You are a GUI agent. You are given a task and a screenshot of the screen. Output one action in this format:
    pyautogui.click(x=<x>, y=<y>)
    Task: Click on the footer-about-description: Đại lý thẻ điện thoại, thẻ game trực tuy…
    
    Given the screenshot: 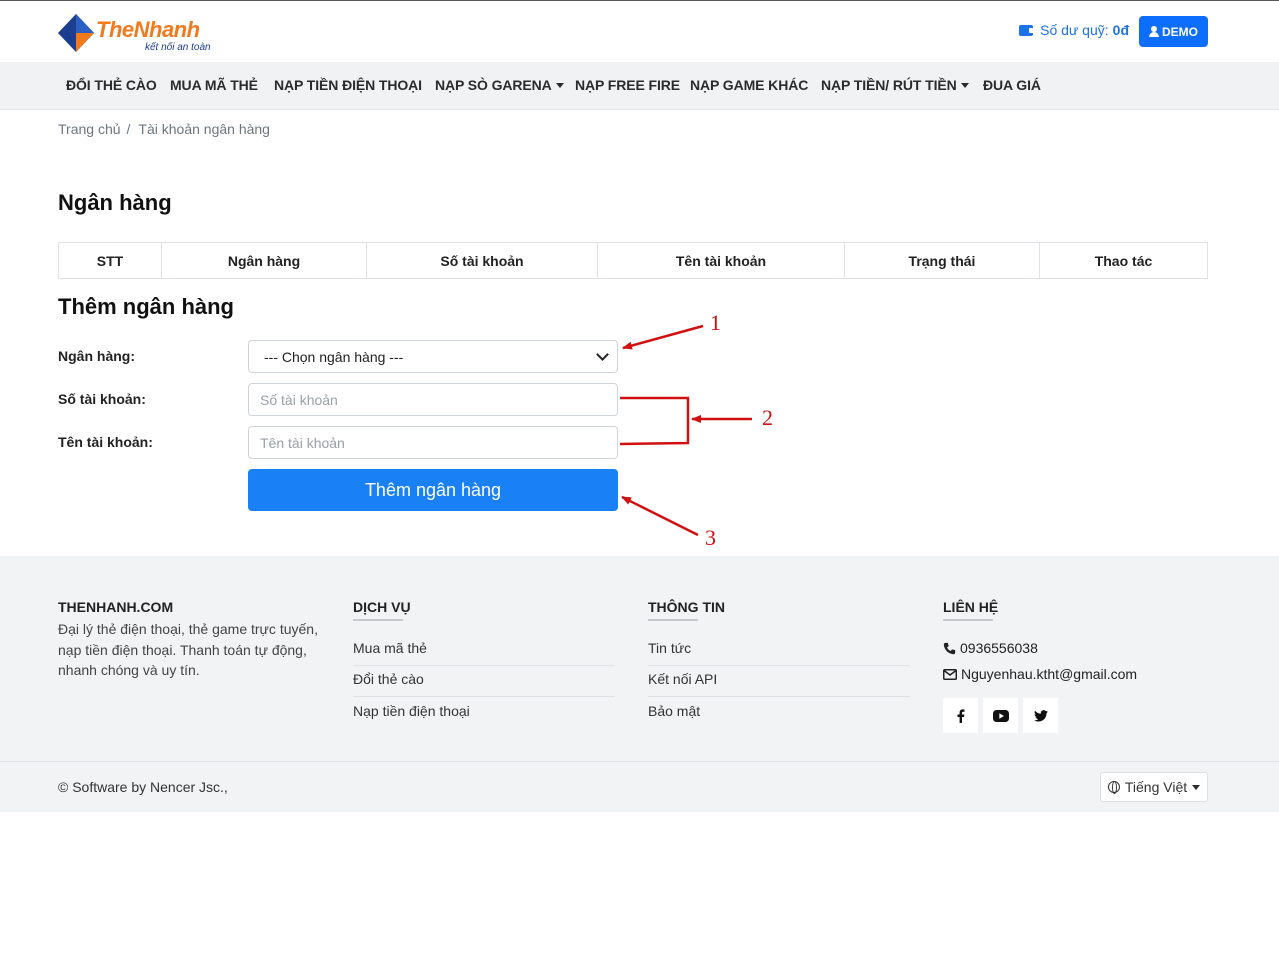 What is the action you would take?
    pyautogui.click(x=188, y=649)
    